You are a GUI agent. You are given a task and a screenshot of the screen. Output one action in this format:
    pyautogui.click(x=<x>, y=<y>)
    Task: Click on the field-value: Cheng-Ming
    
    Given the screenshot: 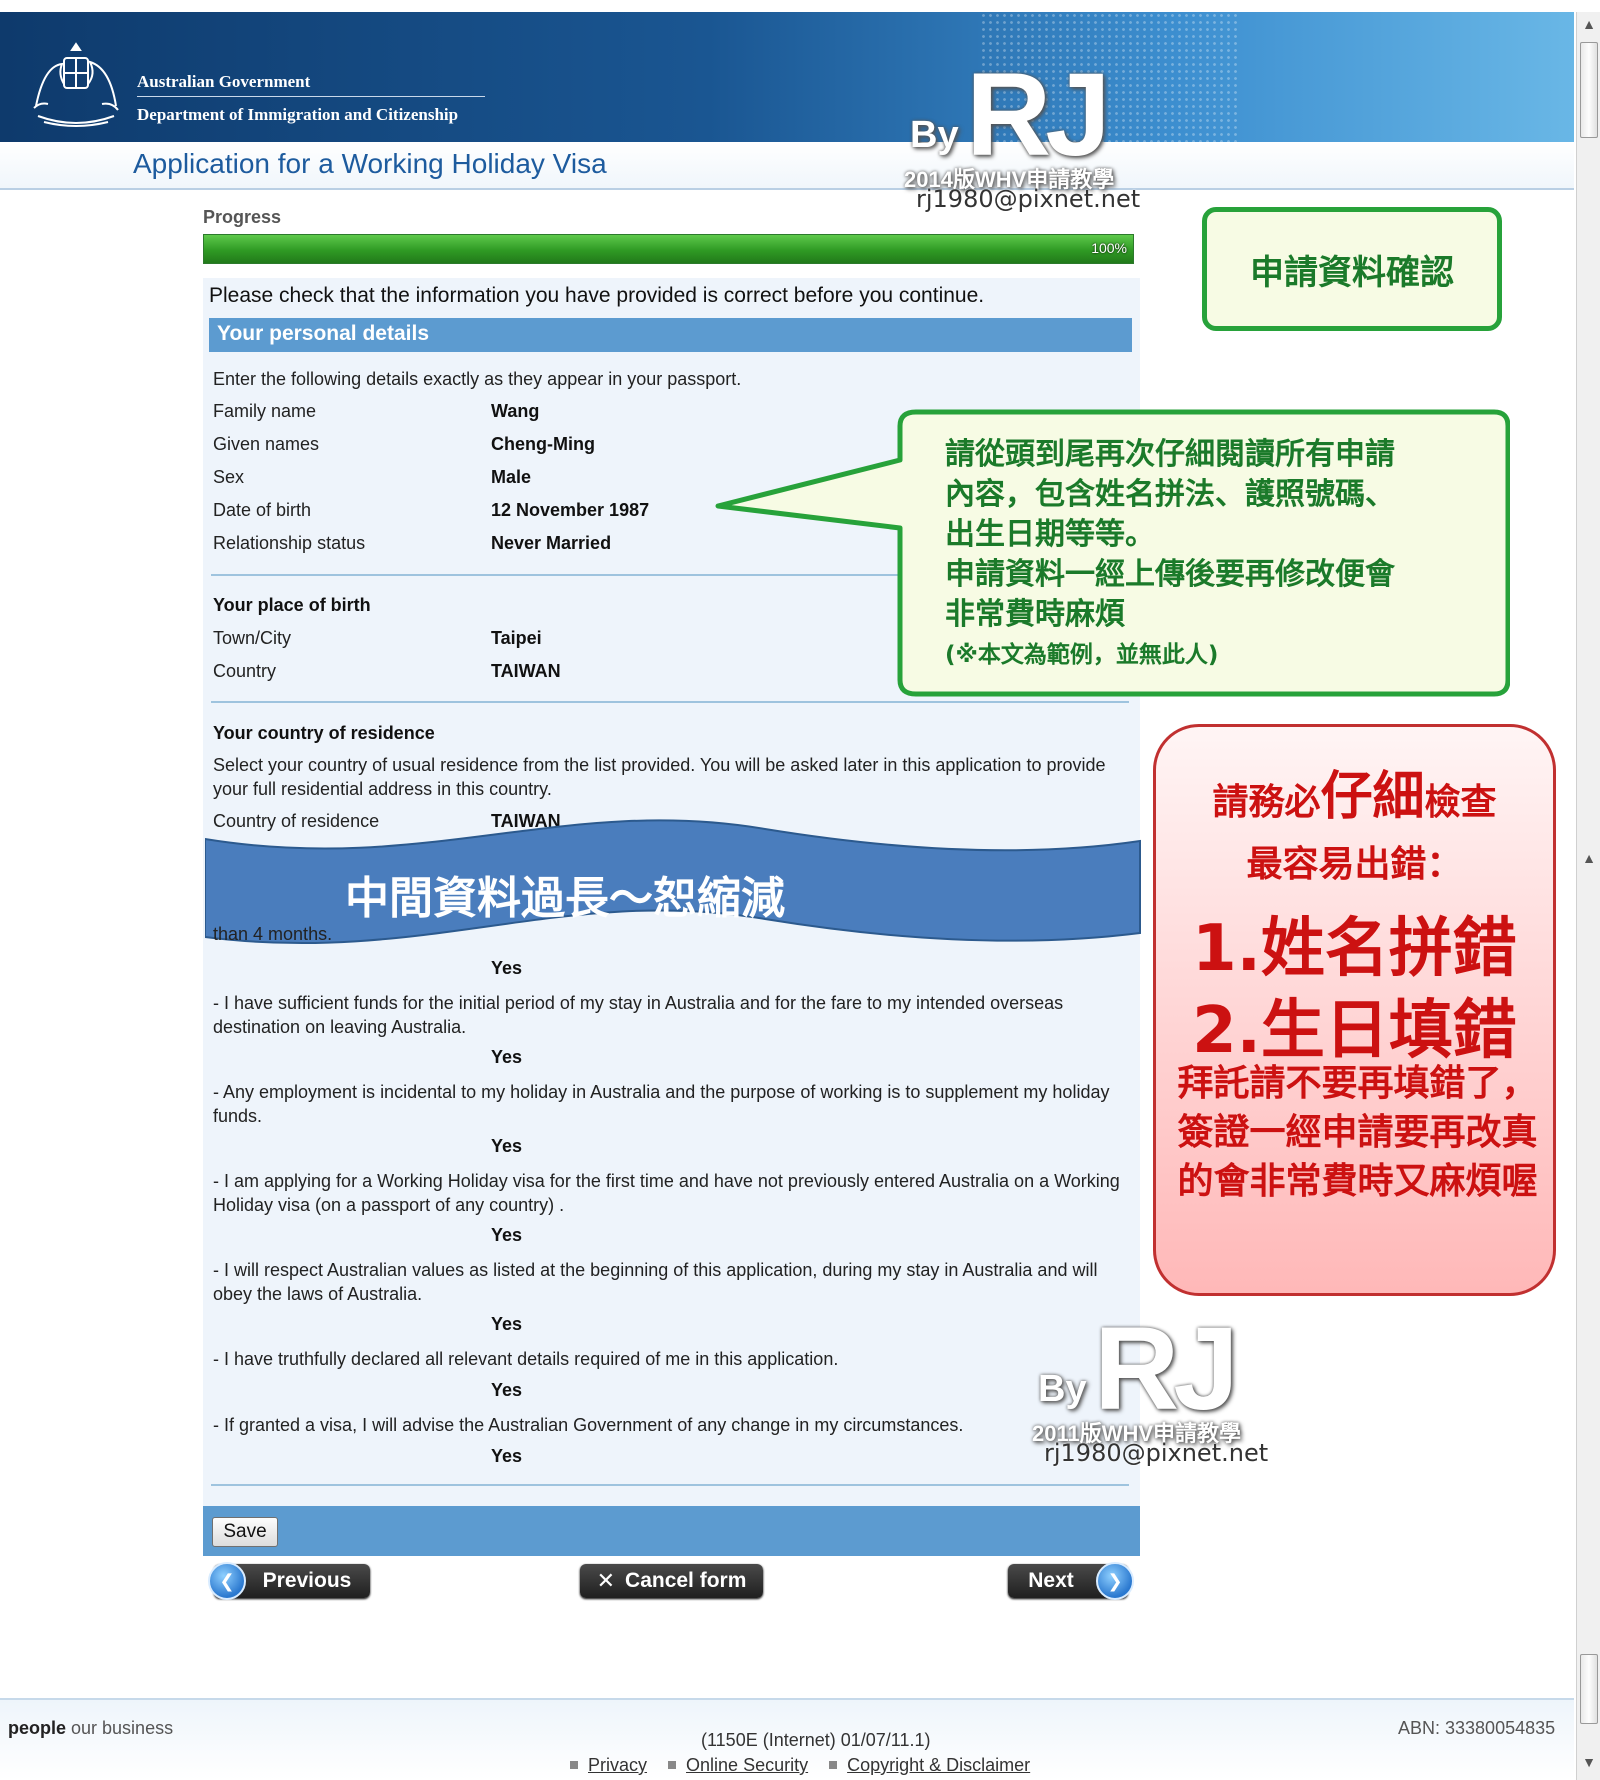 What is the action you would take?
    pyautogui.click(x=543, y=444)
    